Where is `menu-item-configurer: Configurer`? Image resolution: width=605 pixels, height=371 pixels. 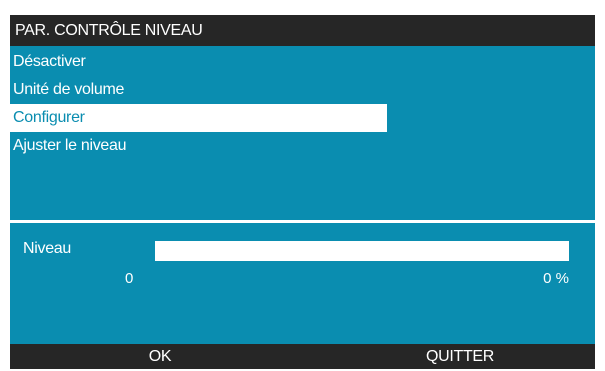
menu-item-configurer: Configurer is located at coordinates (198, 118).